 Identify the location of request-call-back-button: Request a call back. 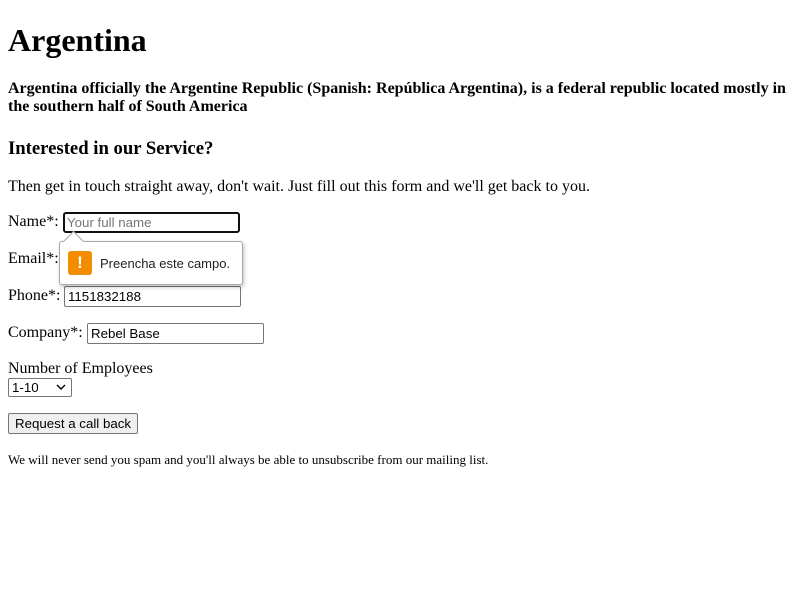
(73, 423).